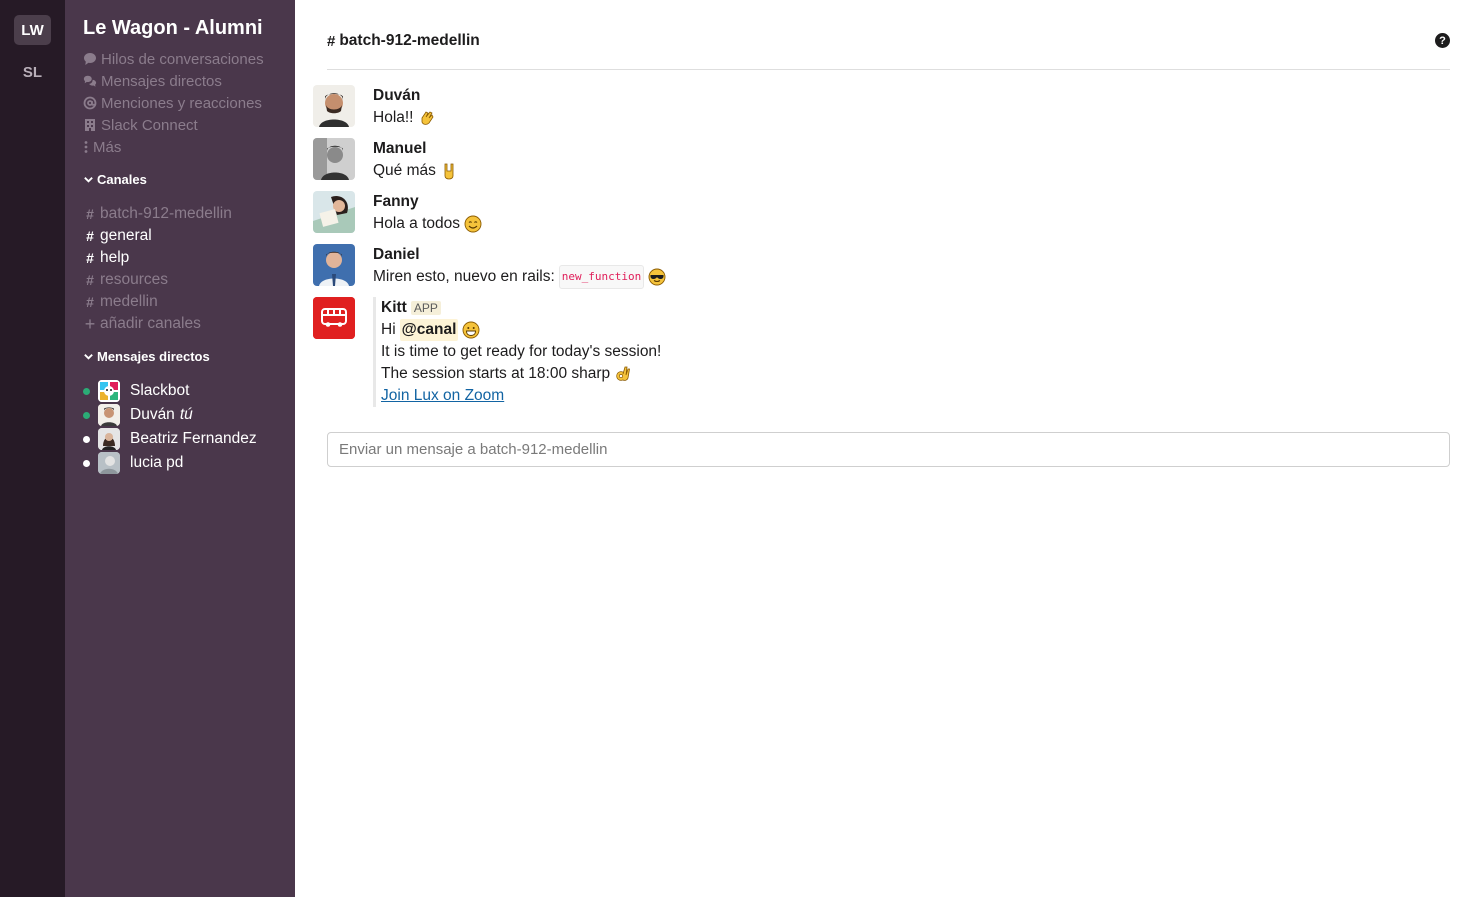 The image size is (1483, 897). I want to click on channel-name: batch-912-medellin, so click(166, 213).